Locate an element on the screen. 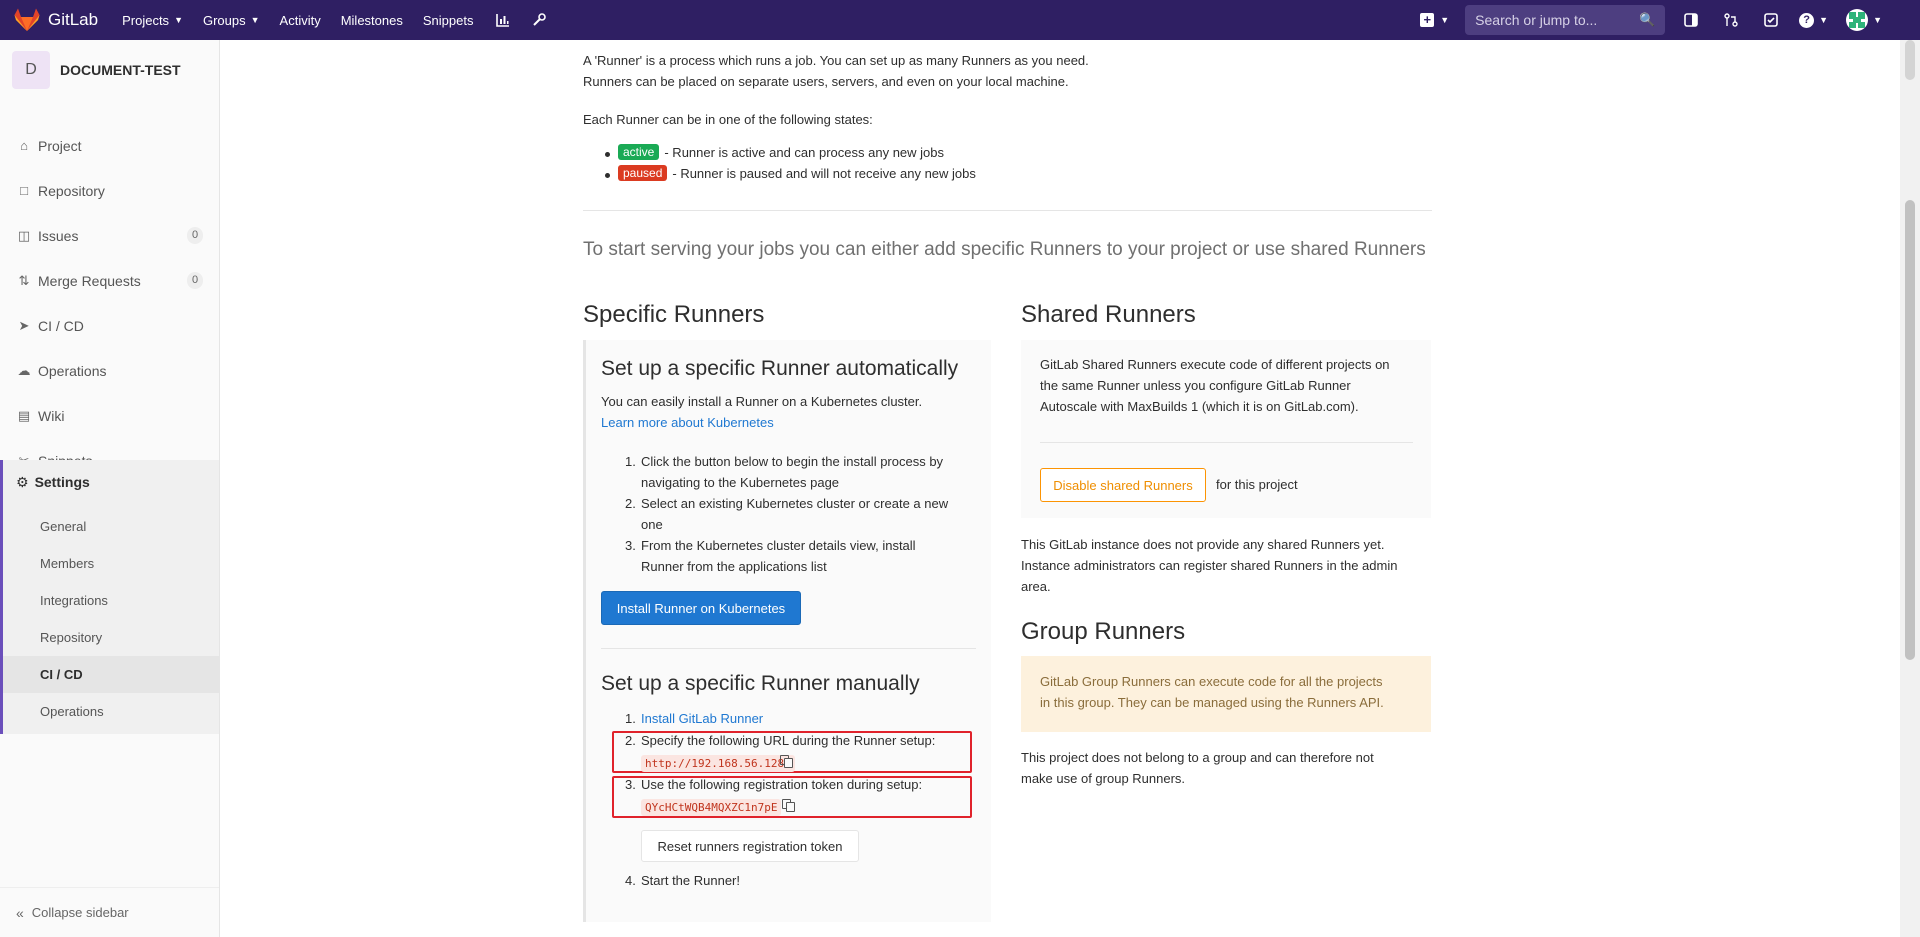  bullet is located at coordinates (607, 175).